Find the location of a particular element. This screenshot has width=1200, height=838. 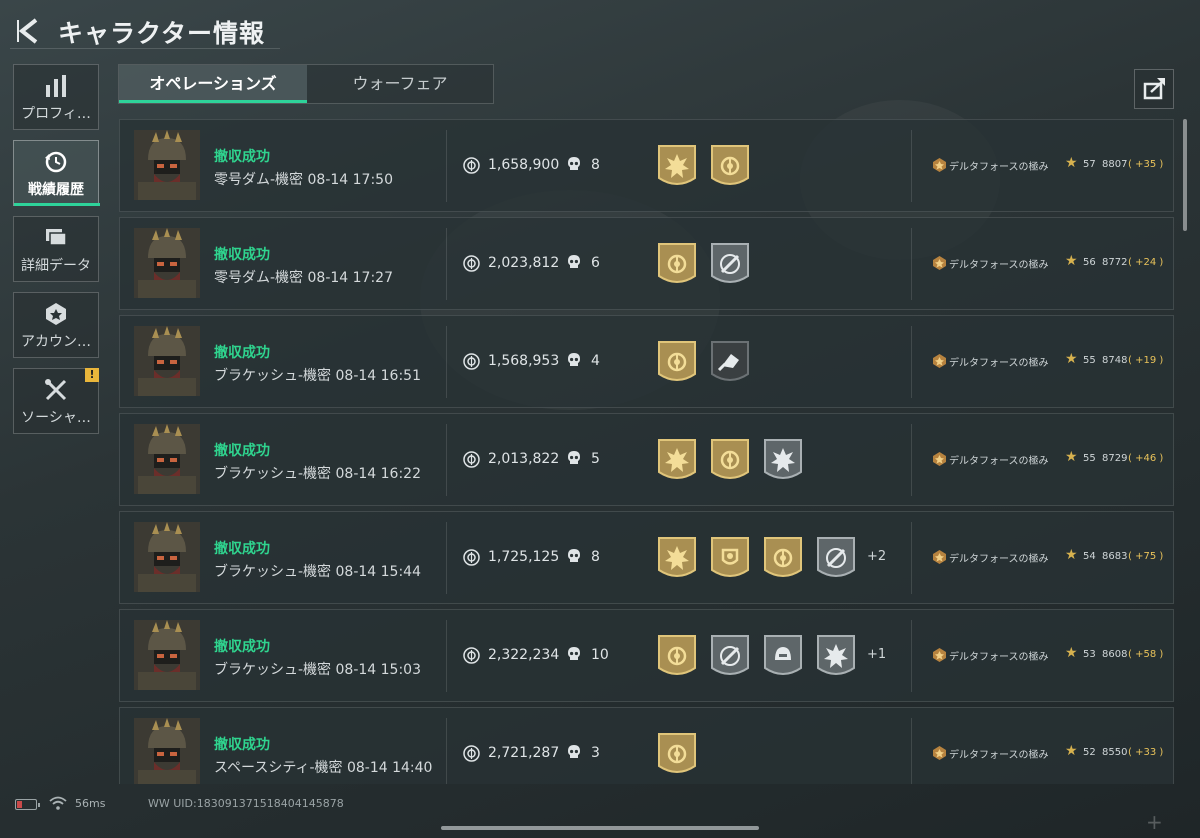

page-title: キャラクター情報 is located at coordinates (162, 33).